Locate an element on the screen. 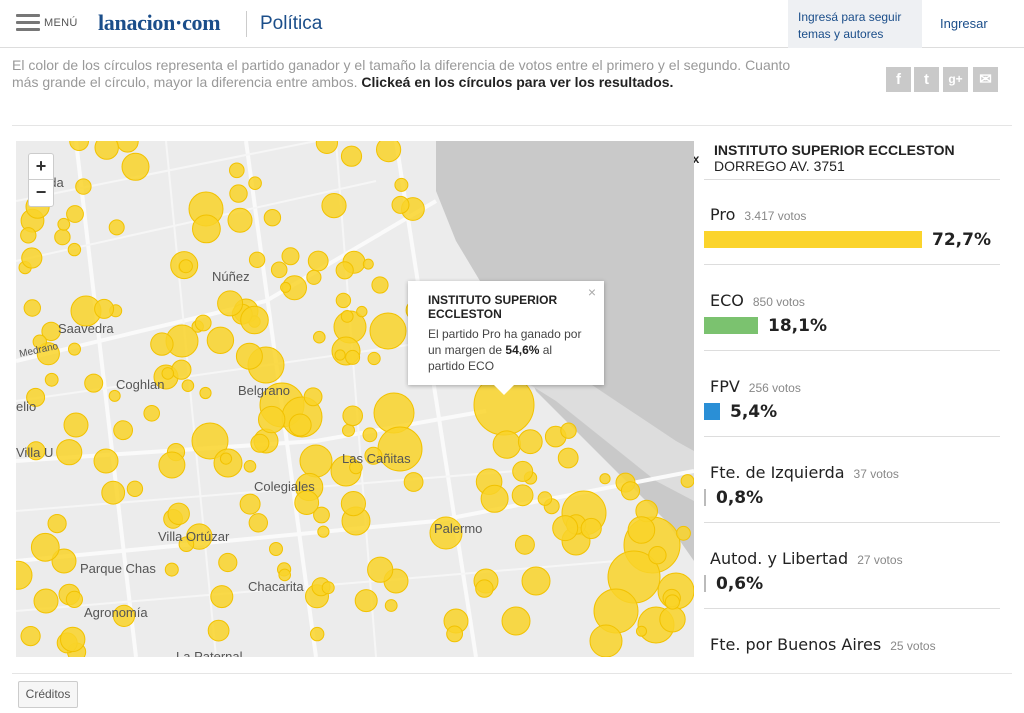 The image size is (1024, 713). menu-label: MENÚ is located at coordinates (61, 23).